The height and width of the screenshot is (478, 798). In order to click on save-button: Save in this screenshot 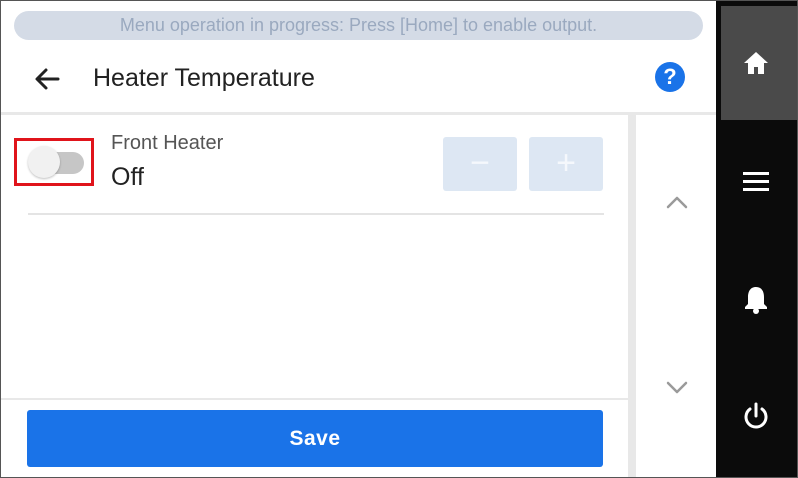, I will do `click(315, 438)`.